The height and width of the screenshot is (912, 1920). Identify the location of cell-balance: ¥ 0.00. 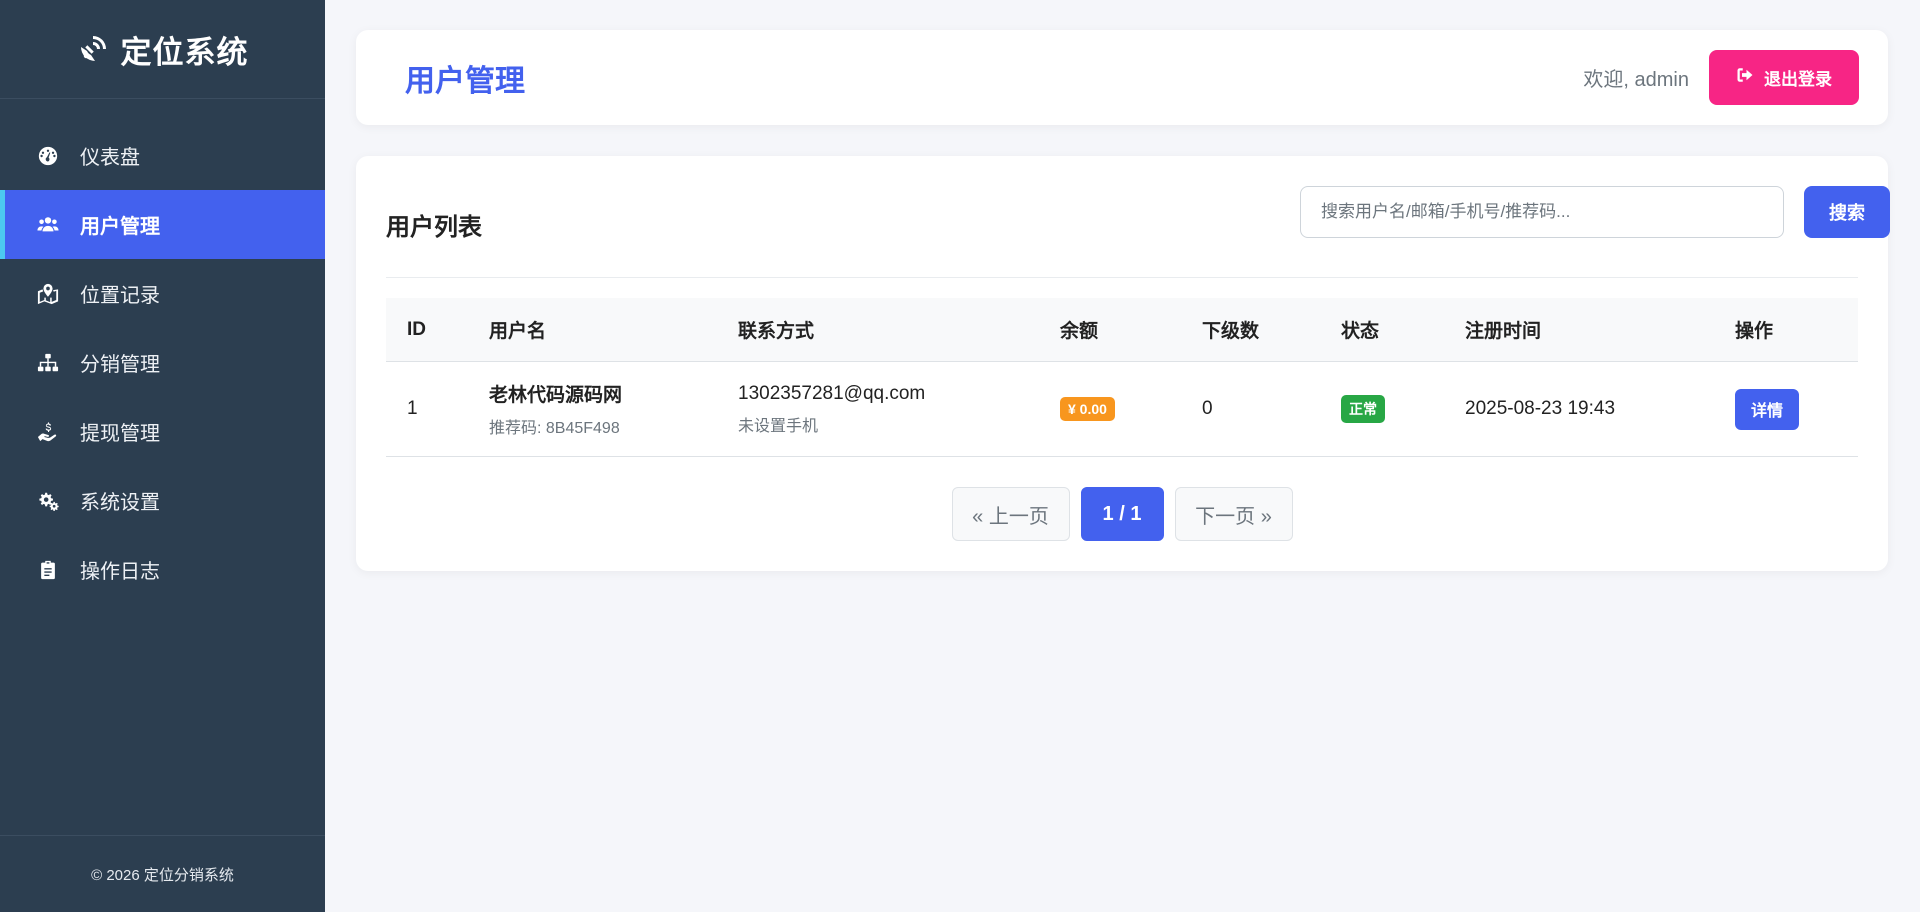
(1131, 409).